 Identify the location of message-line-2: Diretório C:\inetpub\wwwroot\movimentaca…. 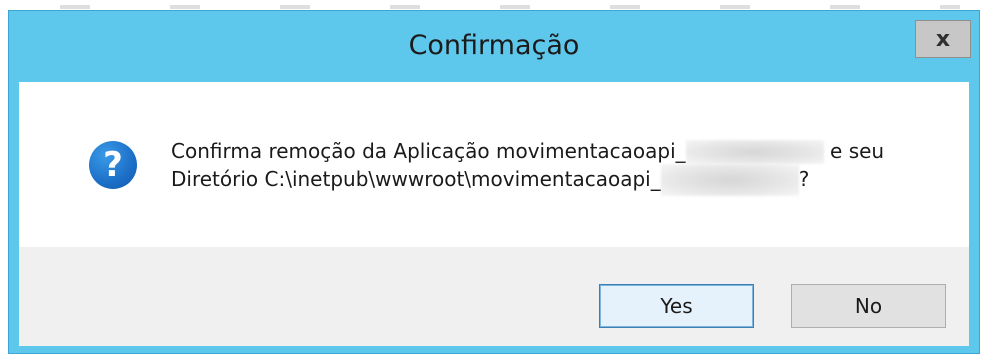
(561, 179).